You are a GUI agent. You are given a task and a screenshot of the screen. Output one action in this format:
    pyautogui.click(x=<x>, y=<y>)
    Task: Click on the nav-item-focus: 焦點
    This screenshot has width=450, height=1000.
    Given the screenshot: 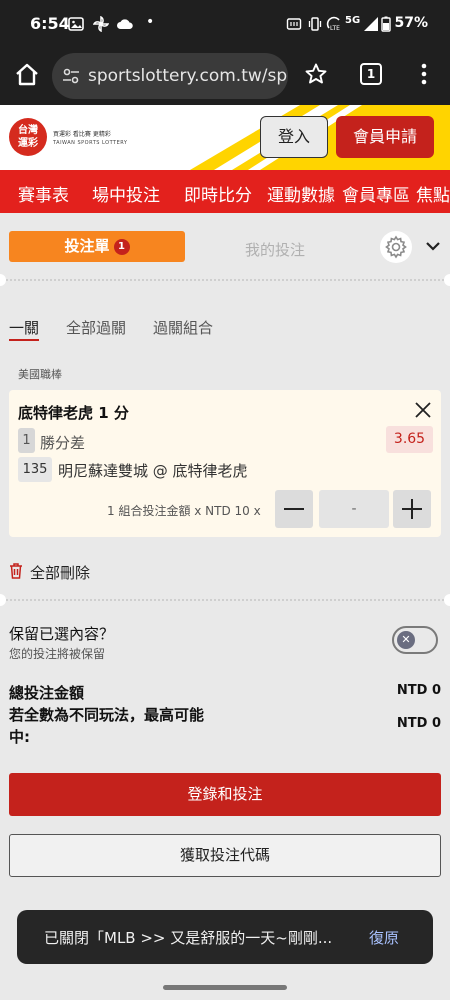 What is the action you would take?
    pyautogui.click(x=433, y=193)
    